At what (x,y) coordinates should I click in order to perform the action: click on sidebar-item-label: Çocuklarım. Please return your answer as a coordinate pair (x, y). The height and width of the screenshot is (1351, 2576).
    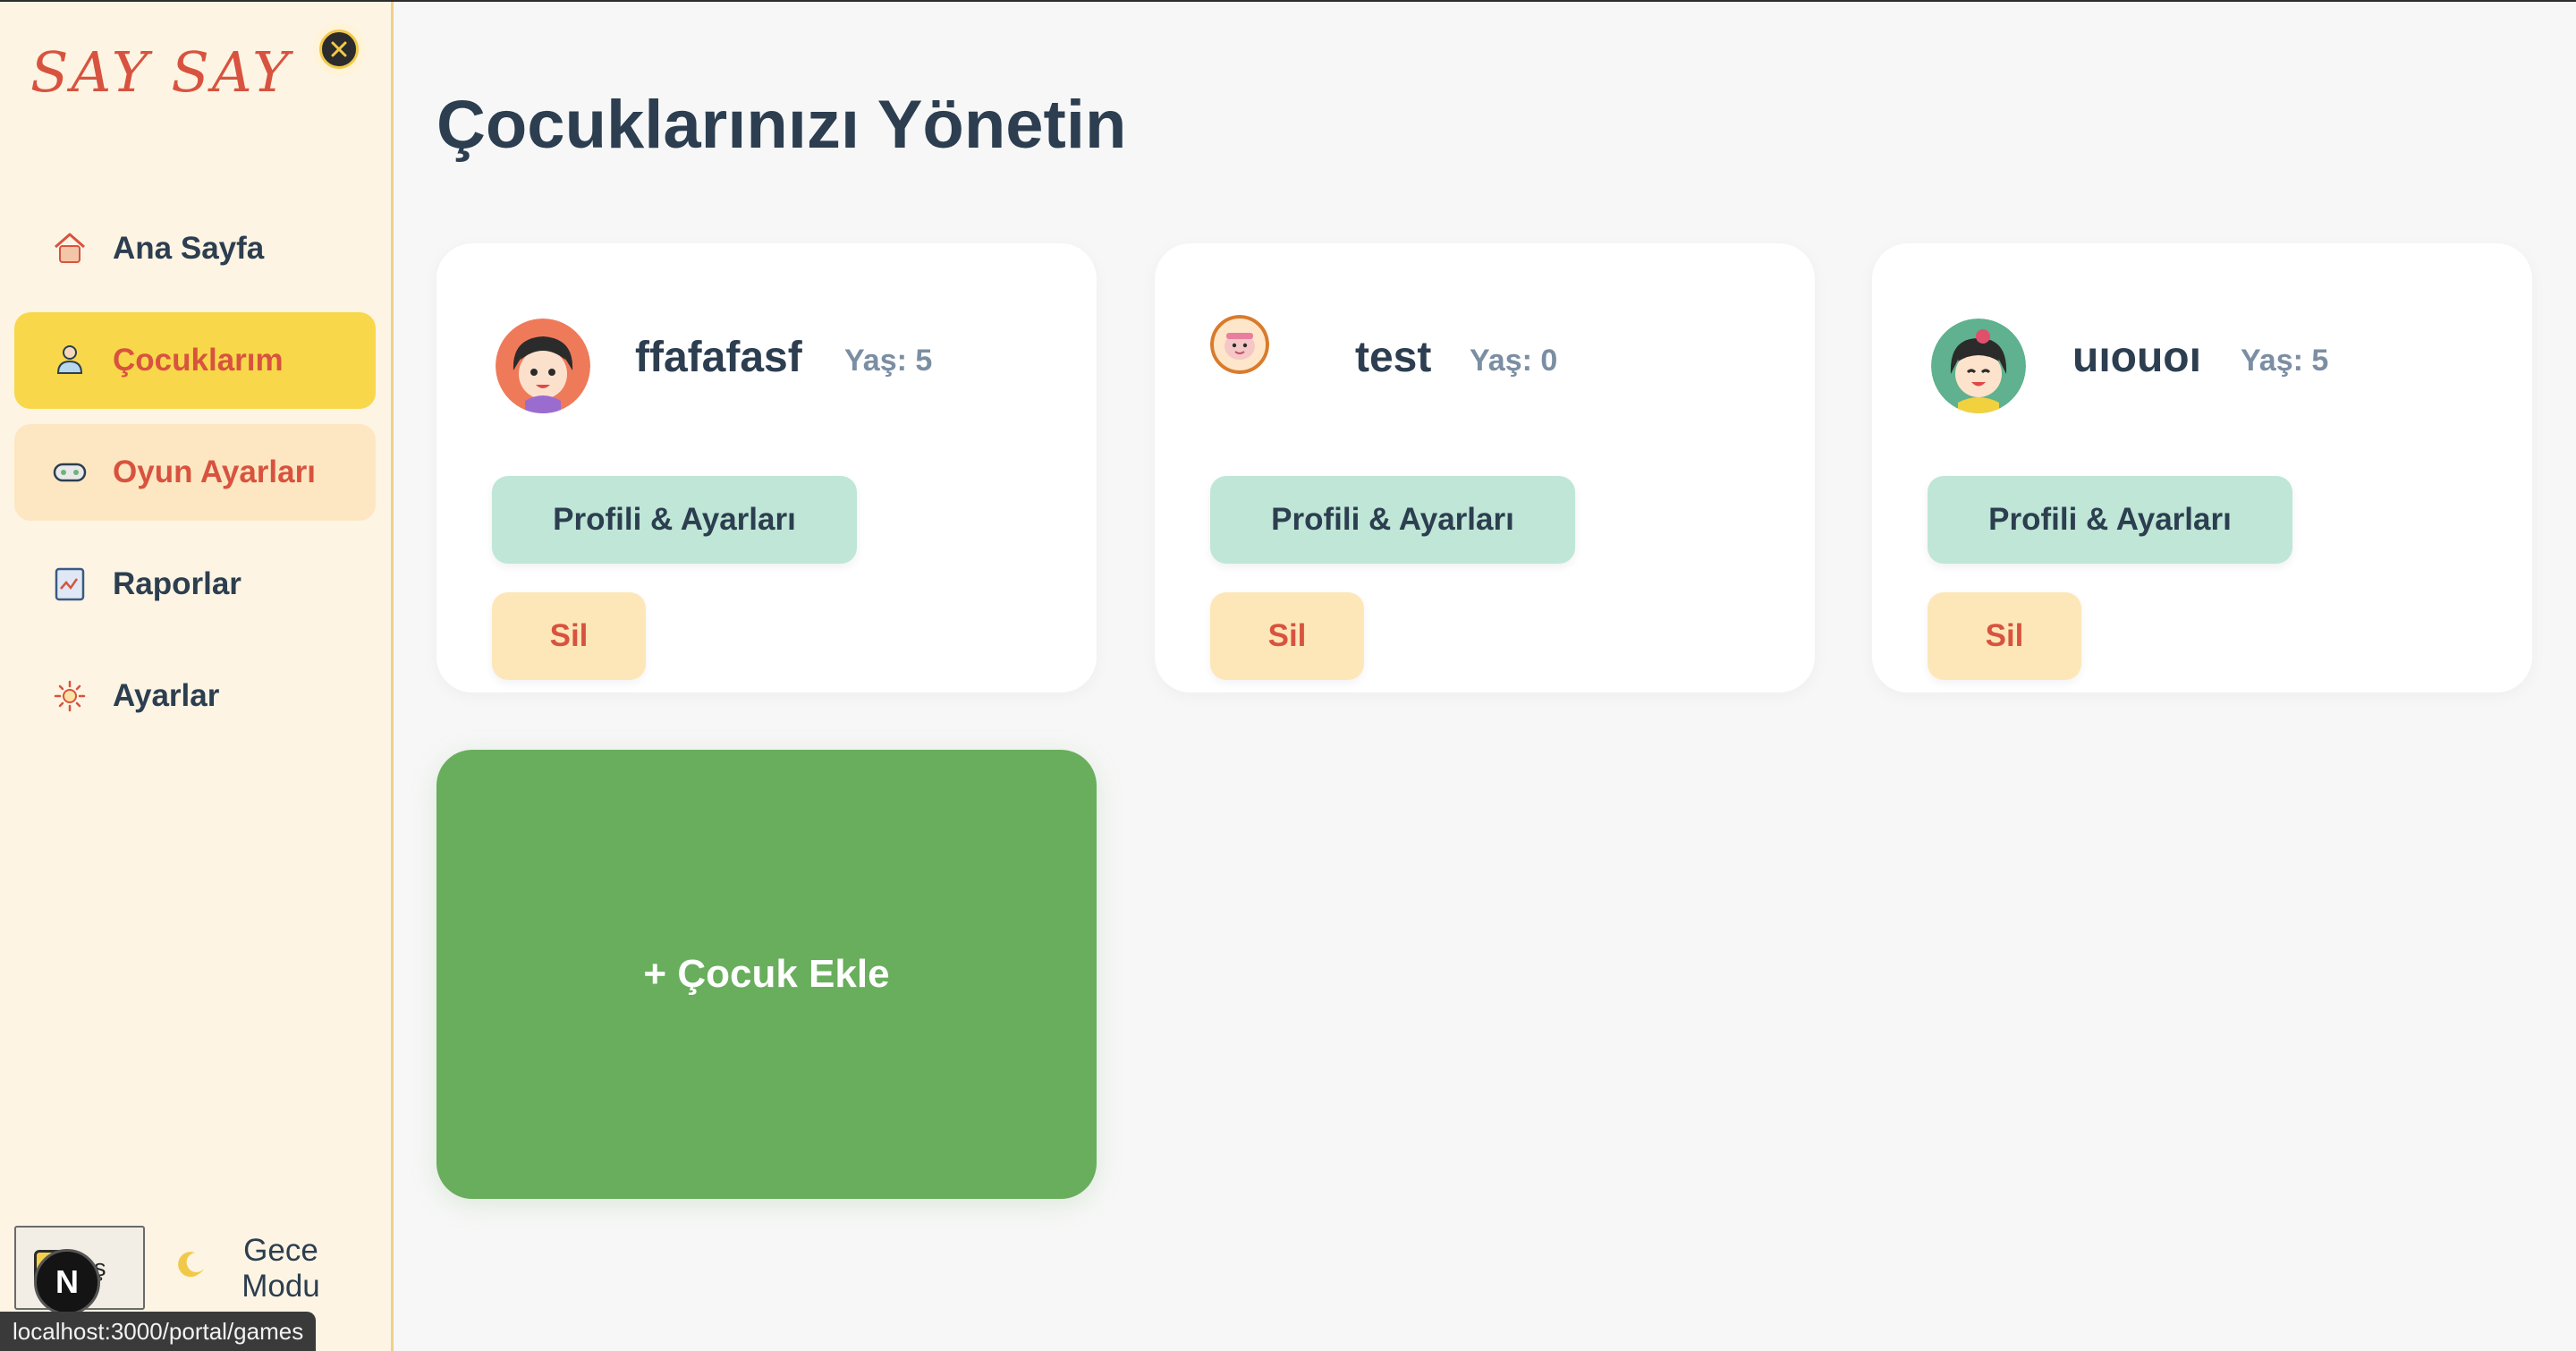
    Looking at the image, I should click on (198, 360).